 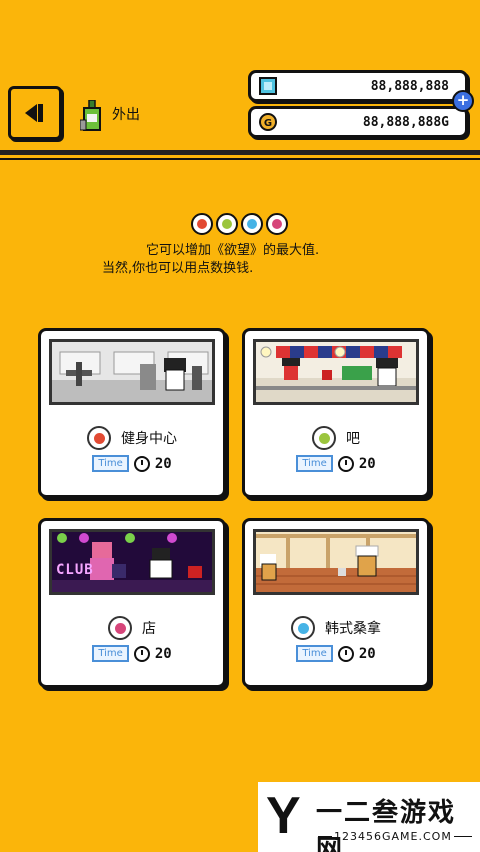 I want to click on club-scene-image: CLUB, so click(x=132, y=562).